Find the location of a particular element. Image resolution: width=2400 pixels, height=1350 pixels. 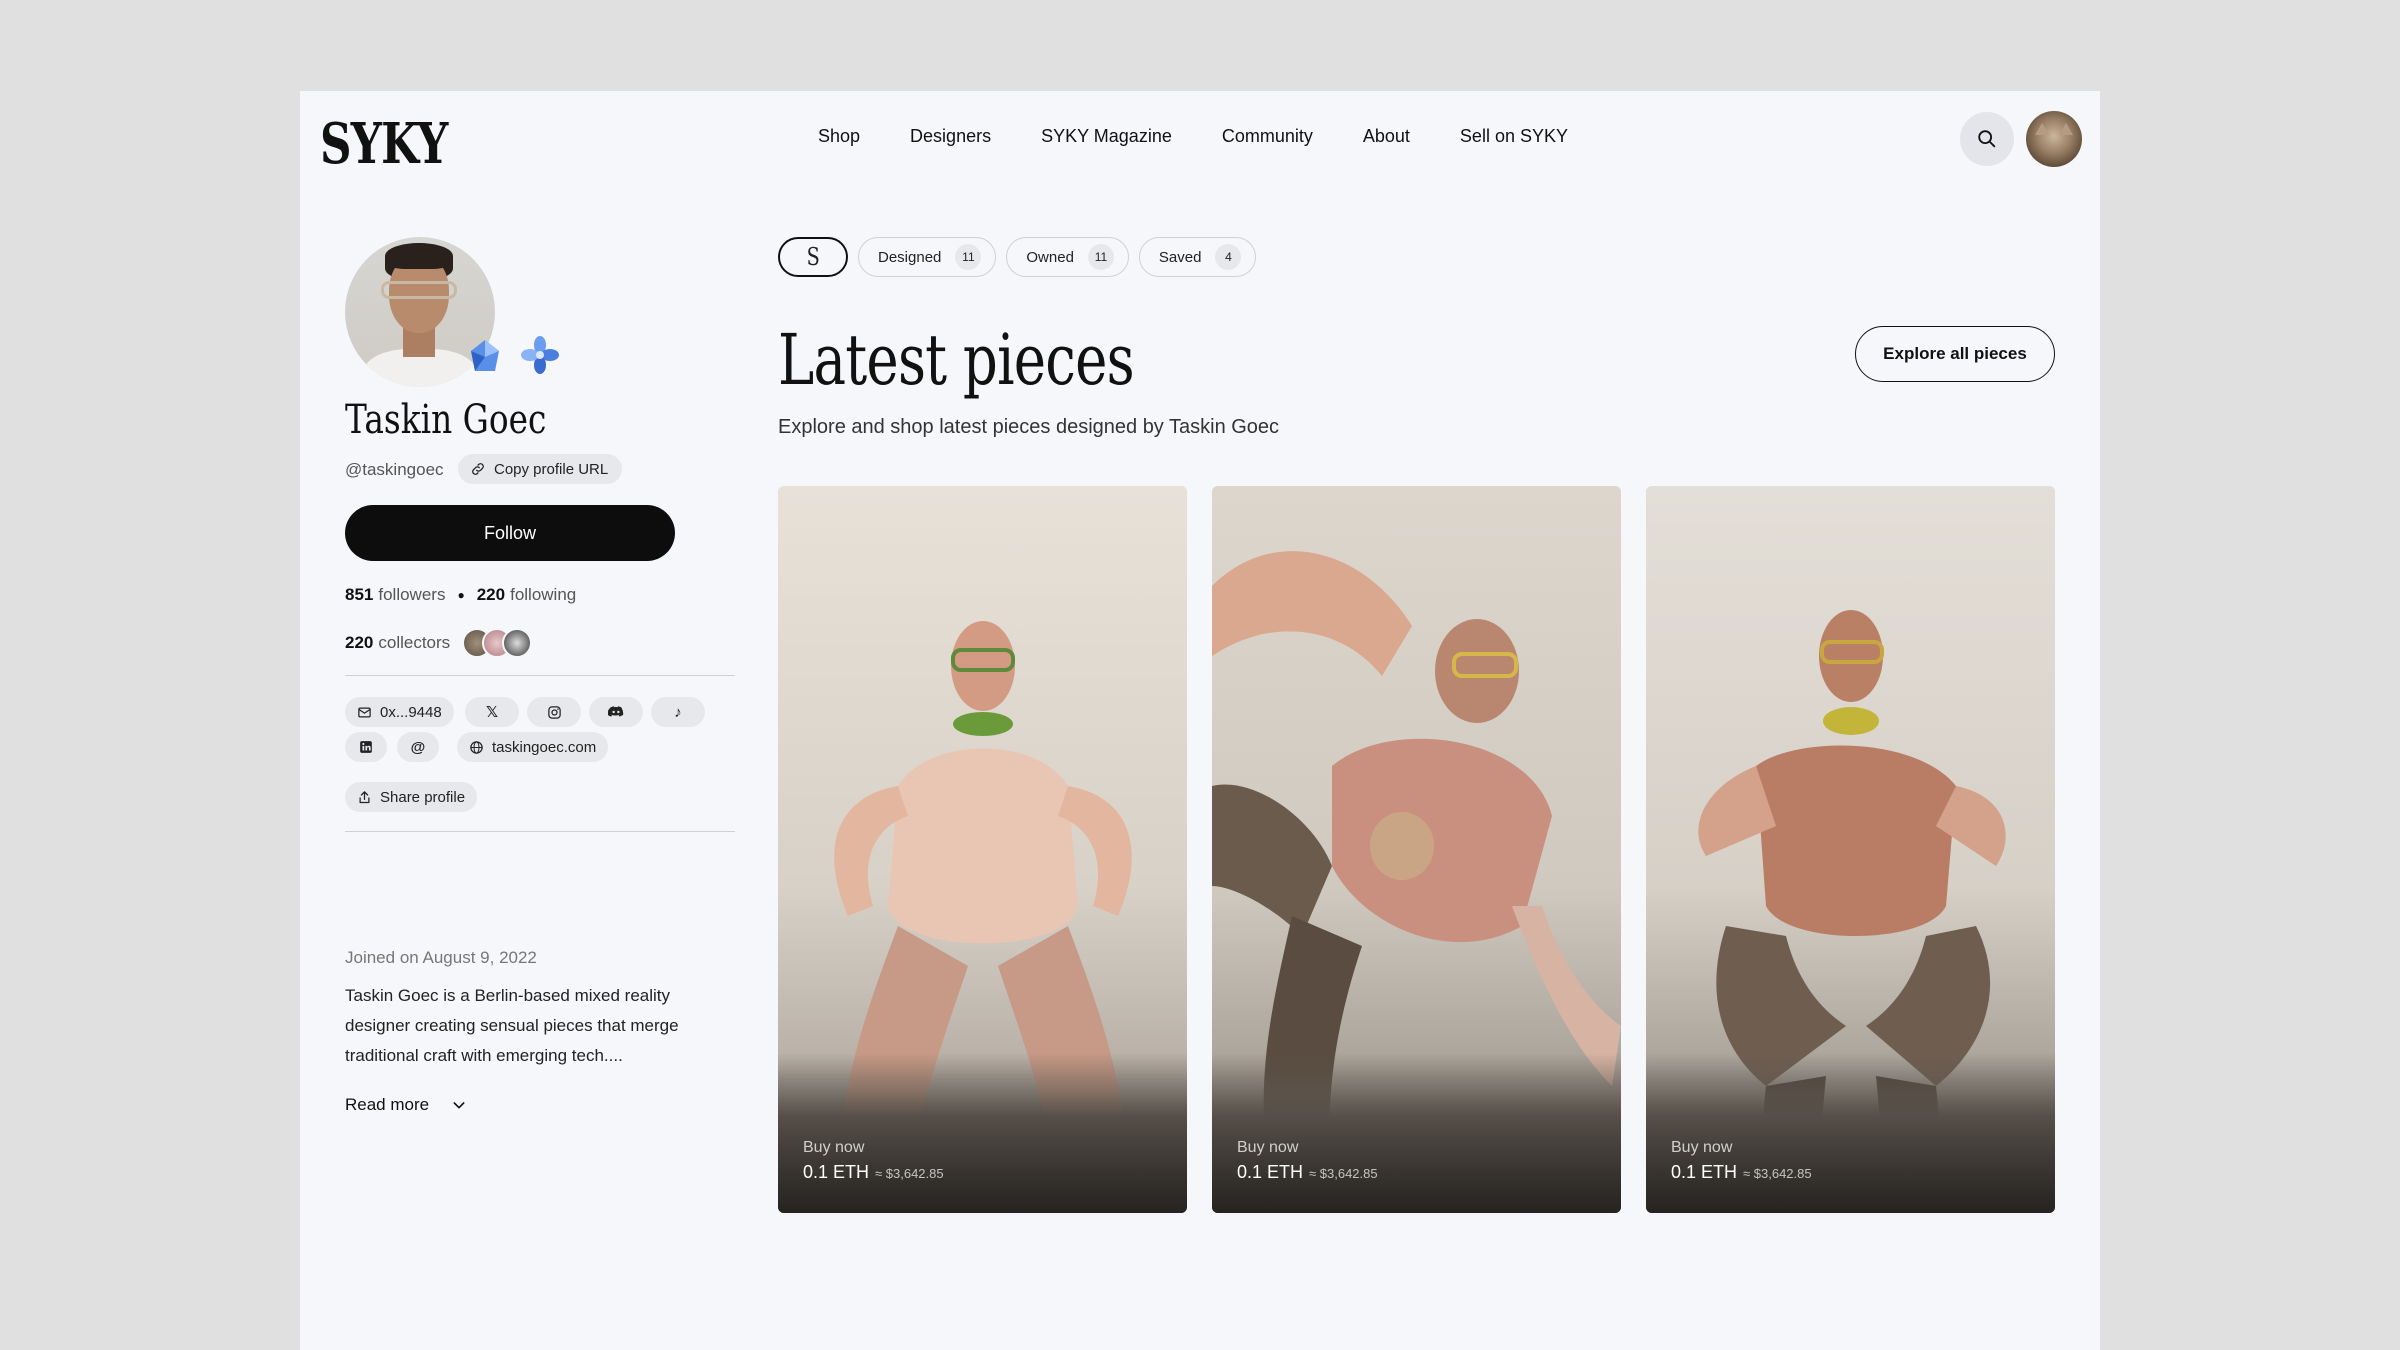

instagram-link is located at coordinates (554, 712).